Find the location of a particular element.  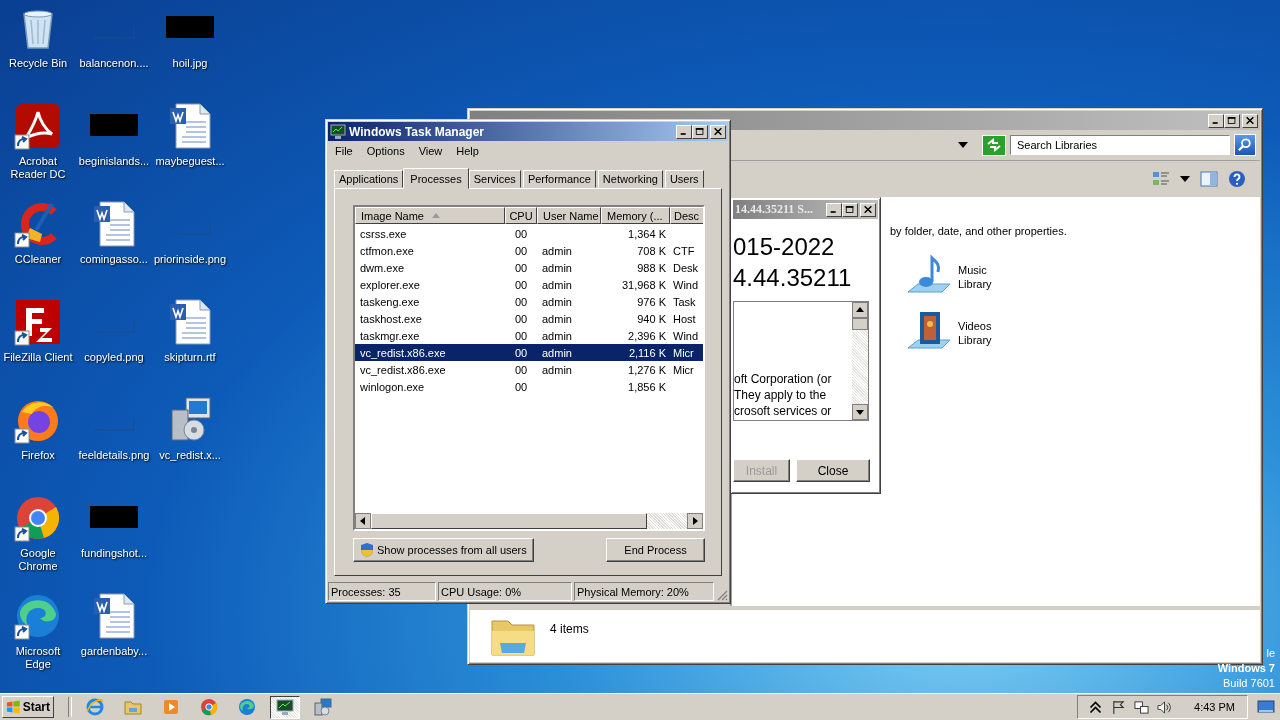

show-hidden-icons-icon is located at coordinates (1096, 707).